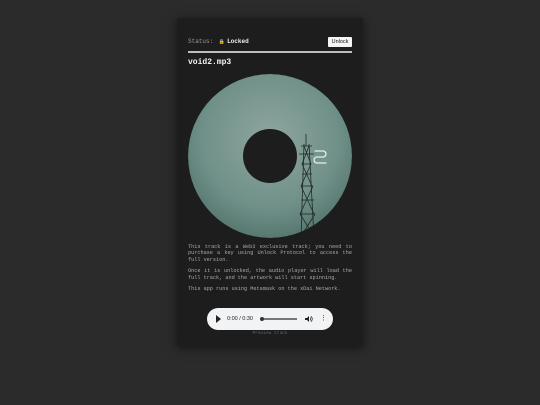 The height and width of the screenshot is (405, 540). I want to click on seek-slider, so click(278, 318).